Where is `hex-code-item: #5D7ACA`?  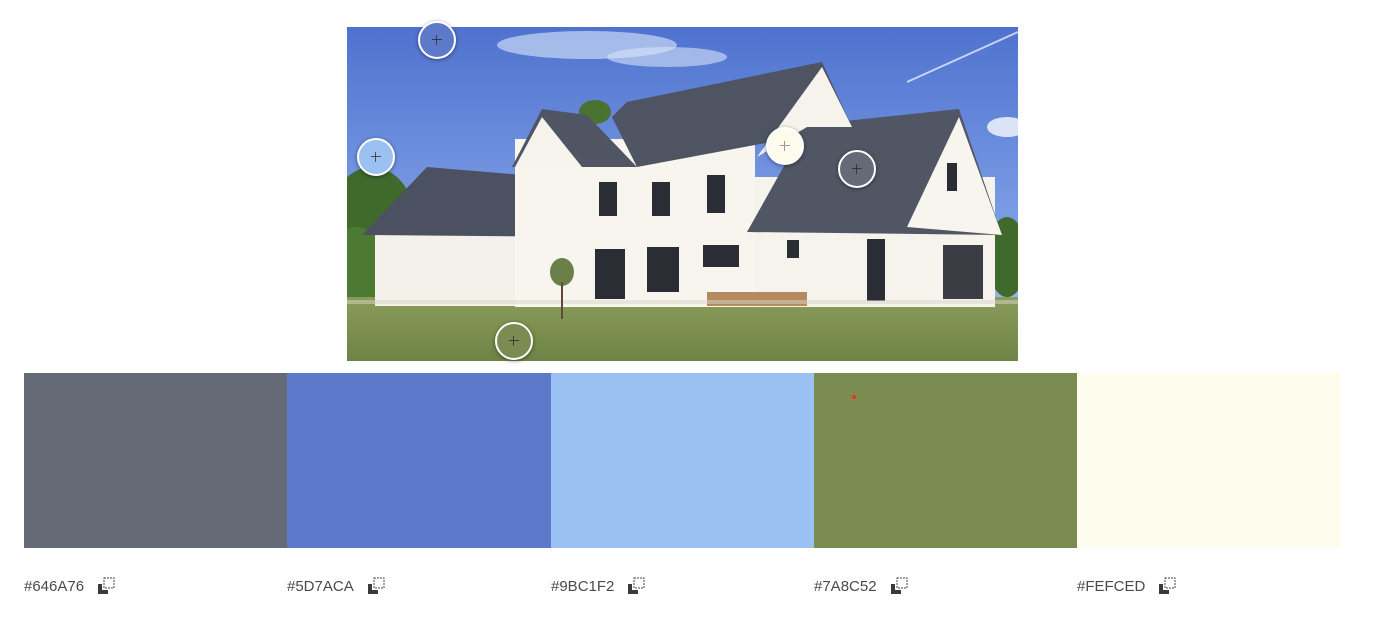
hex-code-item: #5D7ACA is located at coordinates (336, 586).